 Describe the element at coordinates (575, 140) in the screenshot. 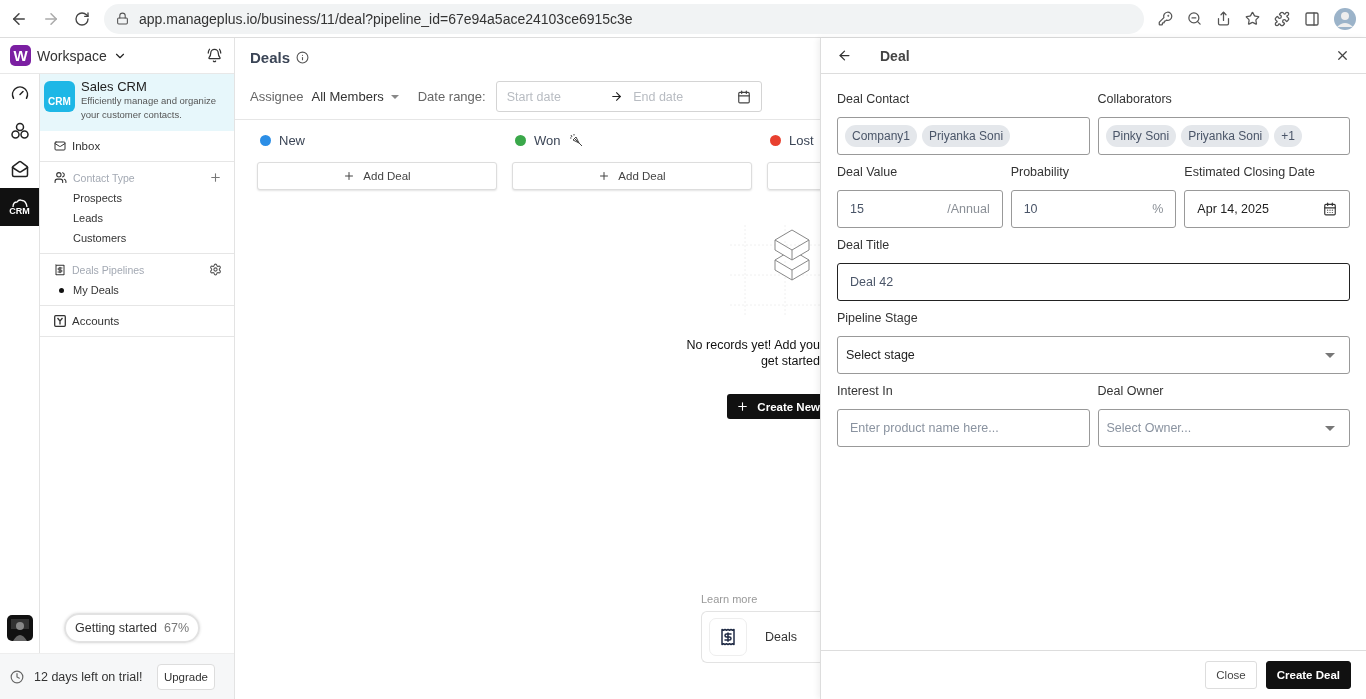

I see `party-popper-icon` at that location.